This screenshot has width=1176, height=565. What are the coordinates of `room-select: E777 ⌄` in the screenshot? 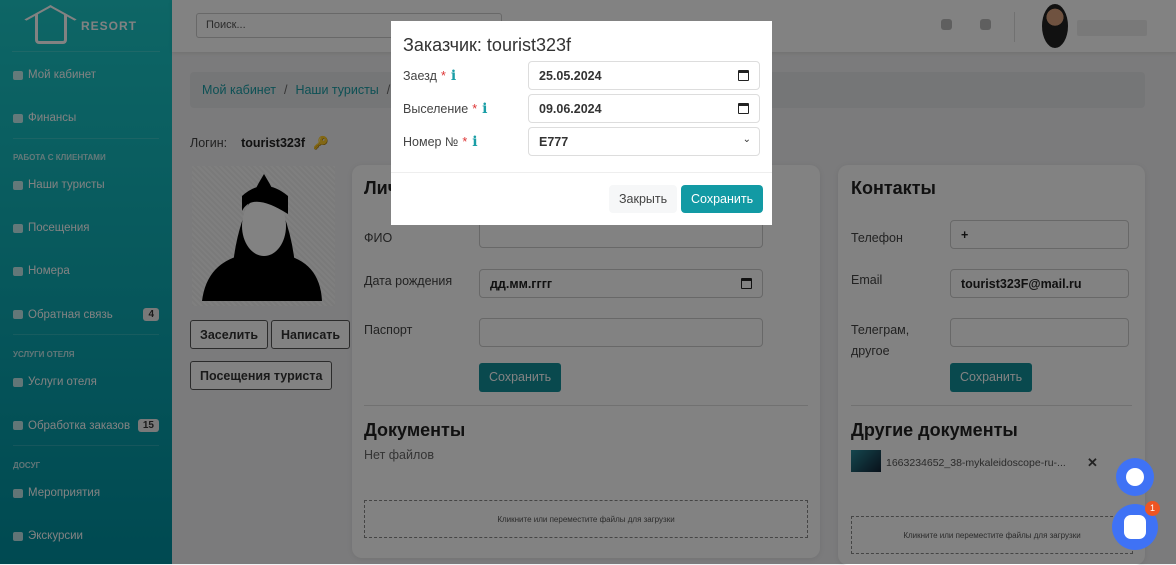 It's located at (644, 141).